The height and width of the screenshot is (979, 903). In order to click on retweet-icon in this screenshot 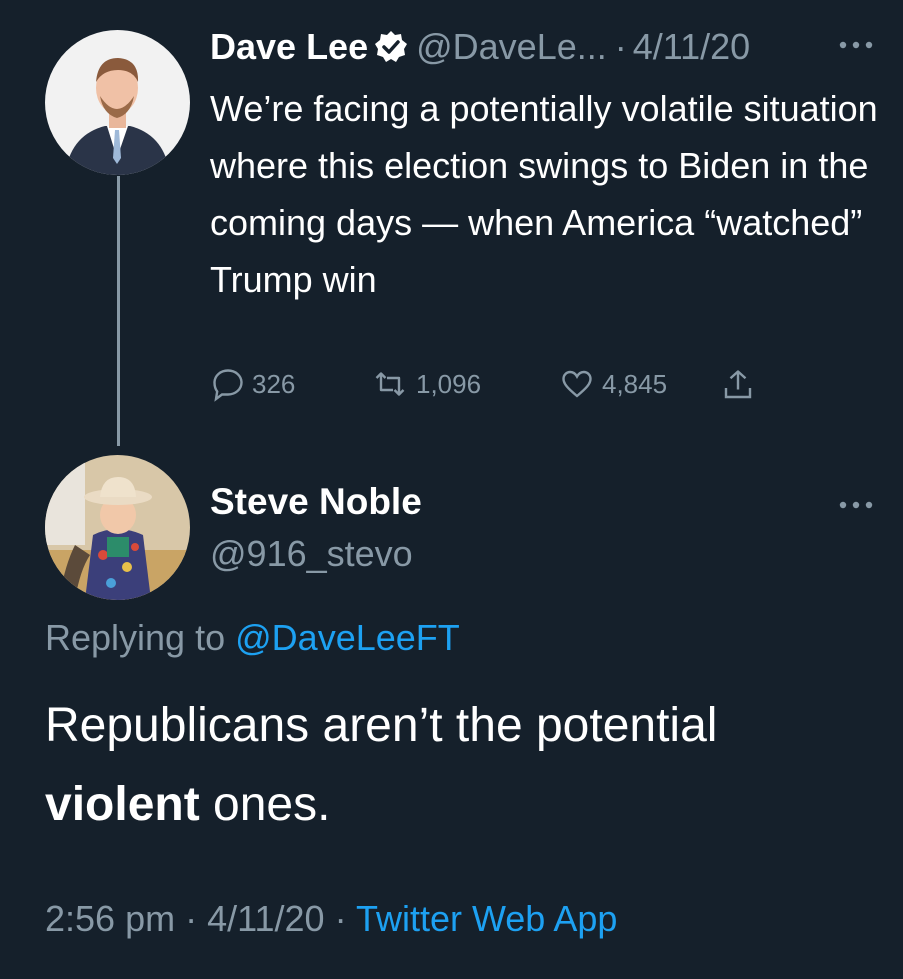, I will do `click(390, 384)`.